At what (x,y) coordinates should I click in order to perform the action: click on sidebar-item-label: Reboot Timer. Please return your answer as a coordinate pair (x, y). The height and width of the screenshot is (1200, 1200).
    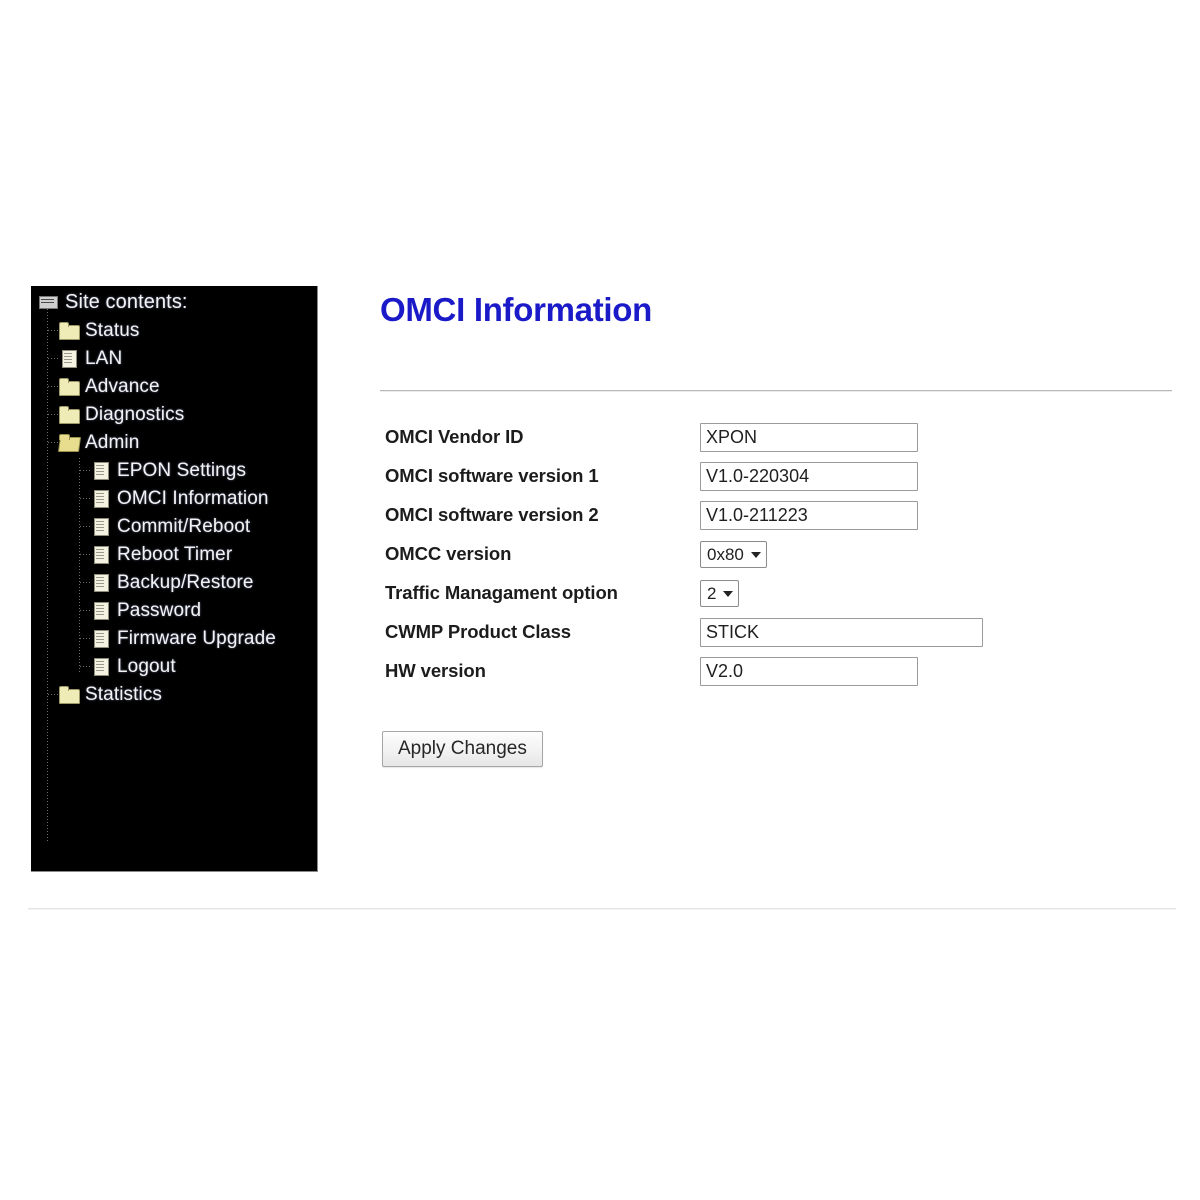
    Looking at the image, I should click on (175, 554).